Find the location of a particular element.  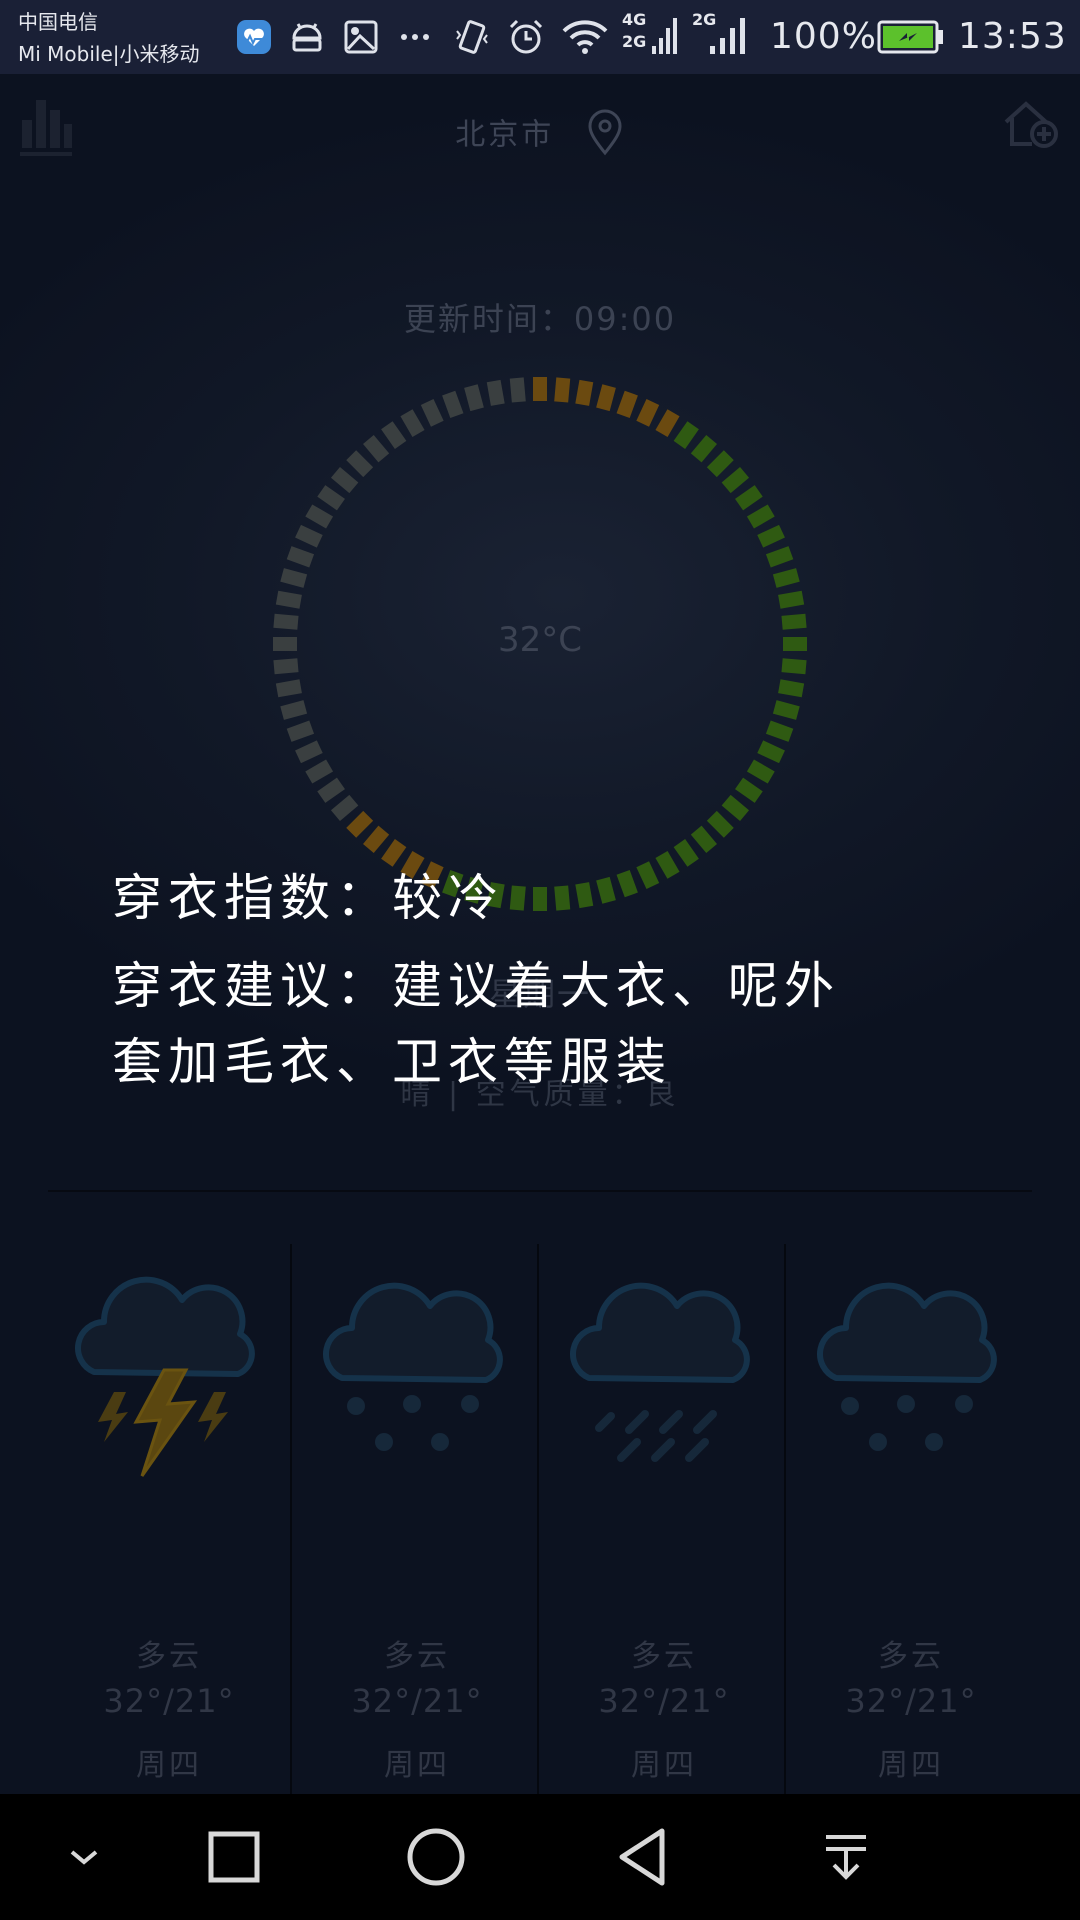

collapse-icon is located at coordinates (84, 1857).